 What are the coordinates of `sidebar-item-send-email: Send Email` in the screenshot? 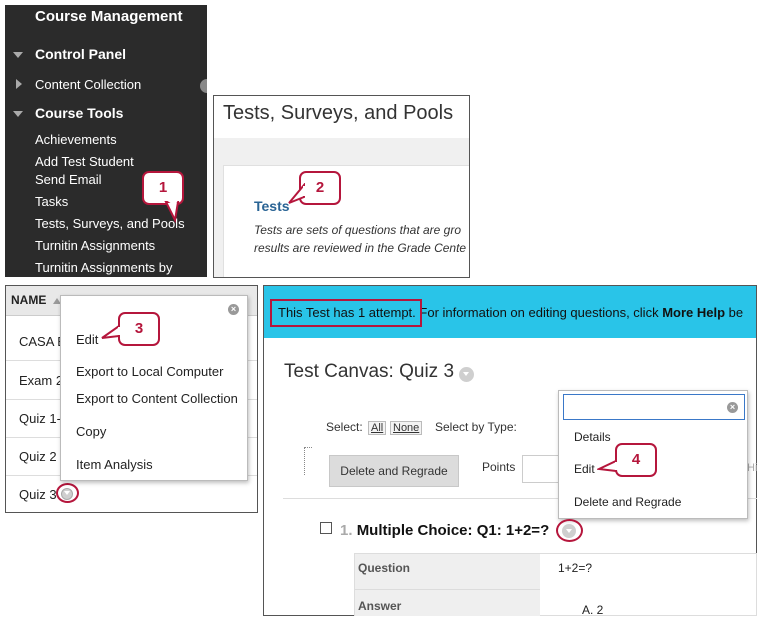 It's located at (68, 179).